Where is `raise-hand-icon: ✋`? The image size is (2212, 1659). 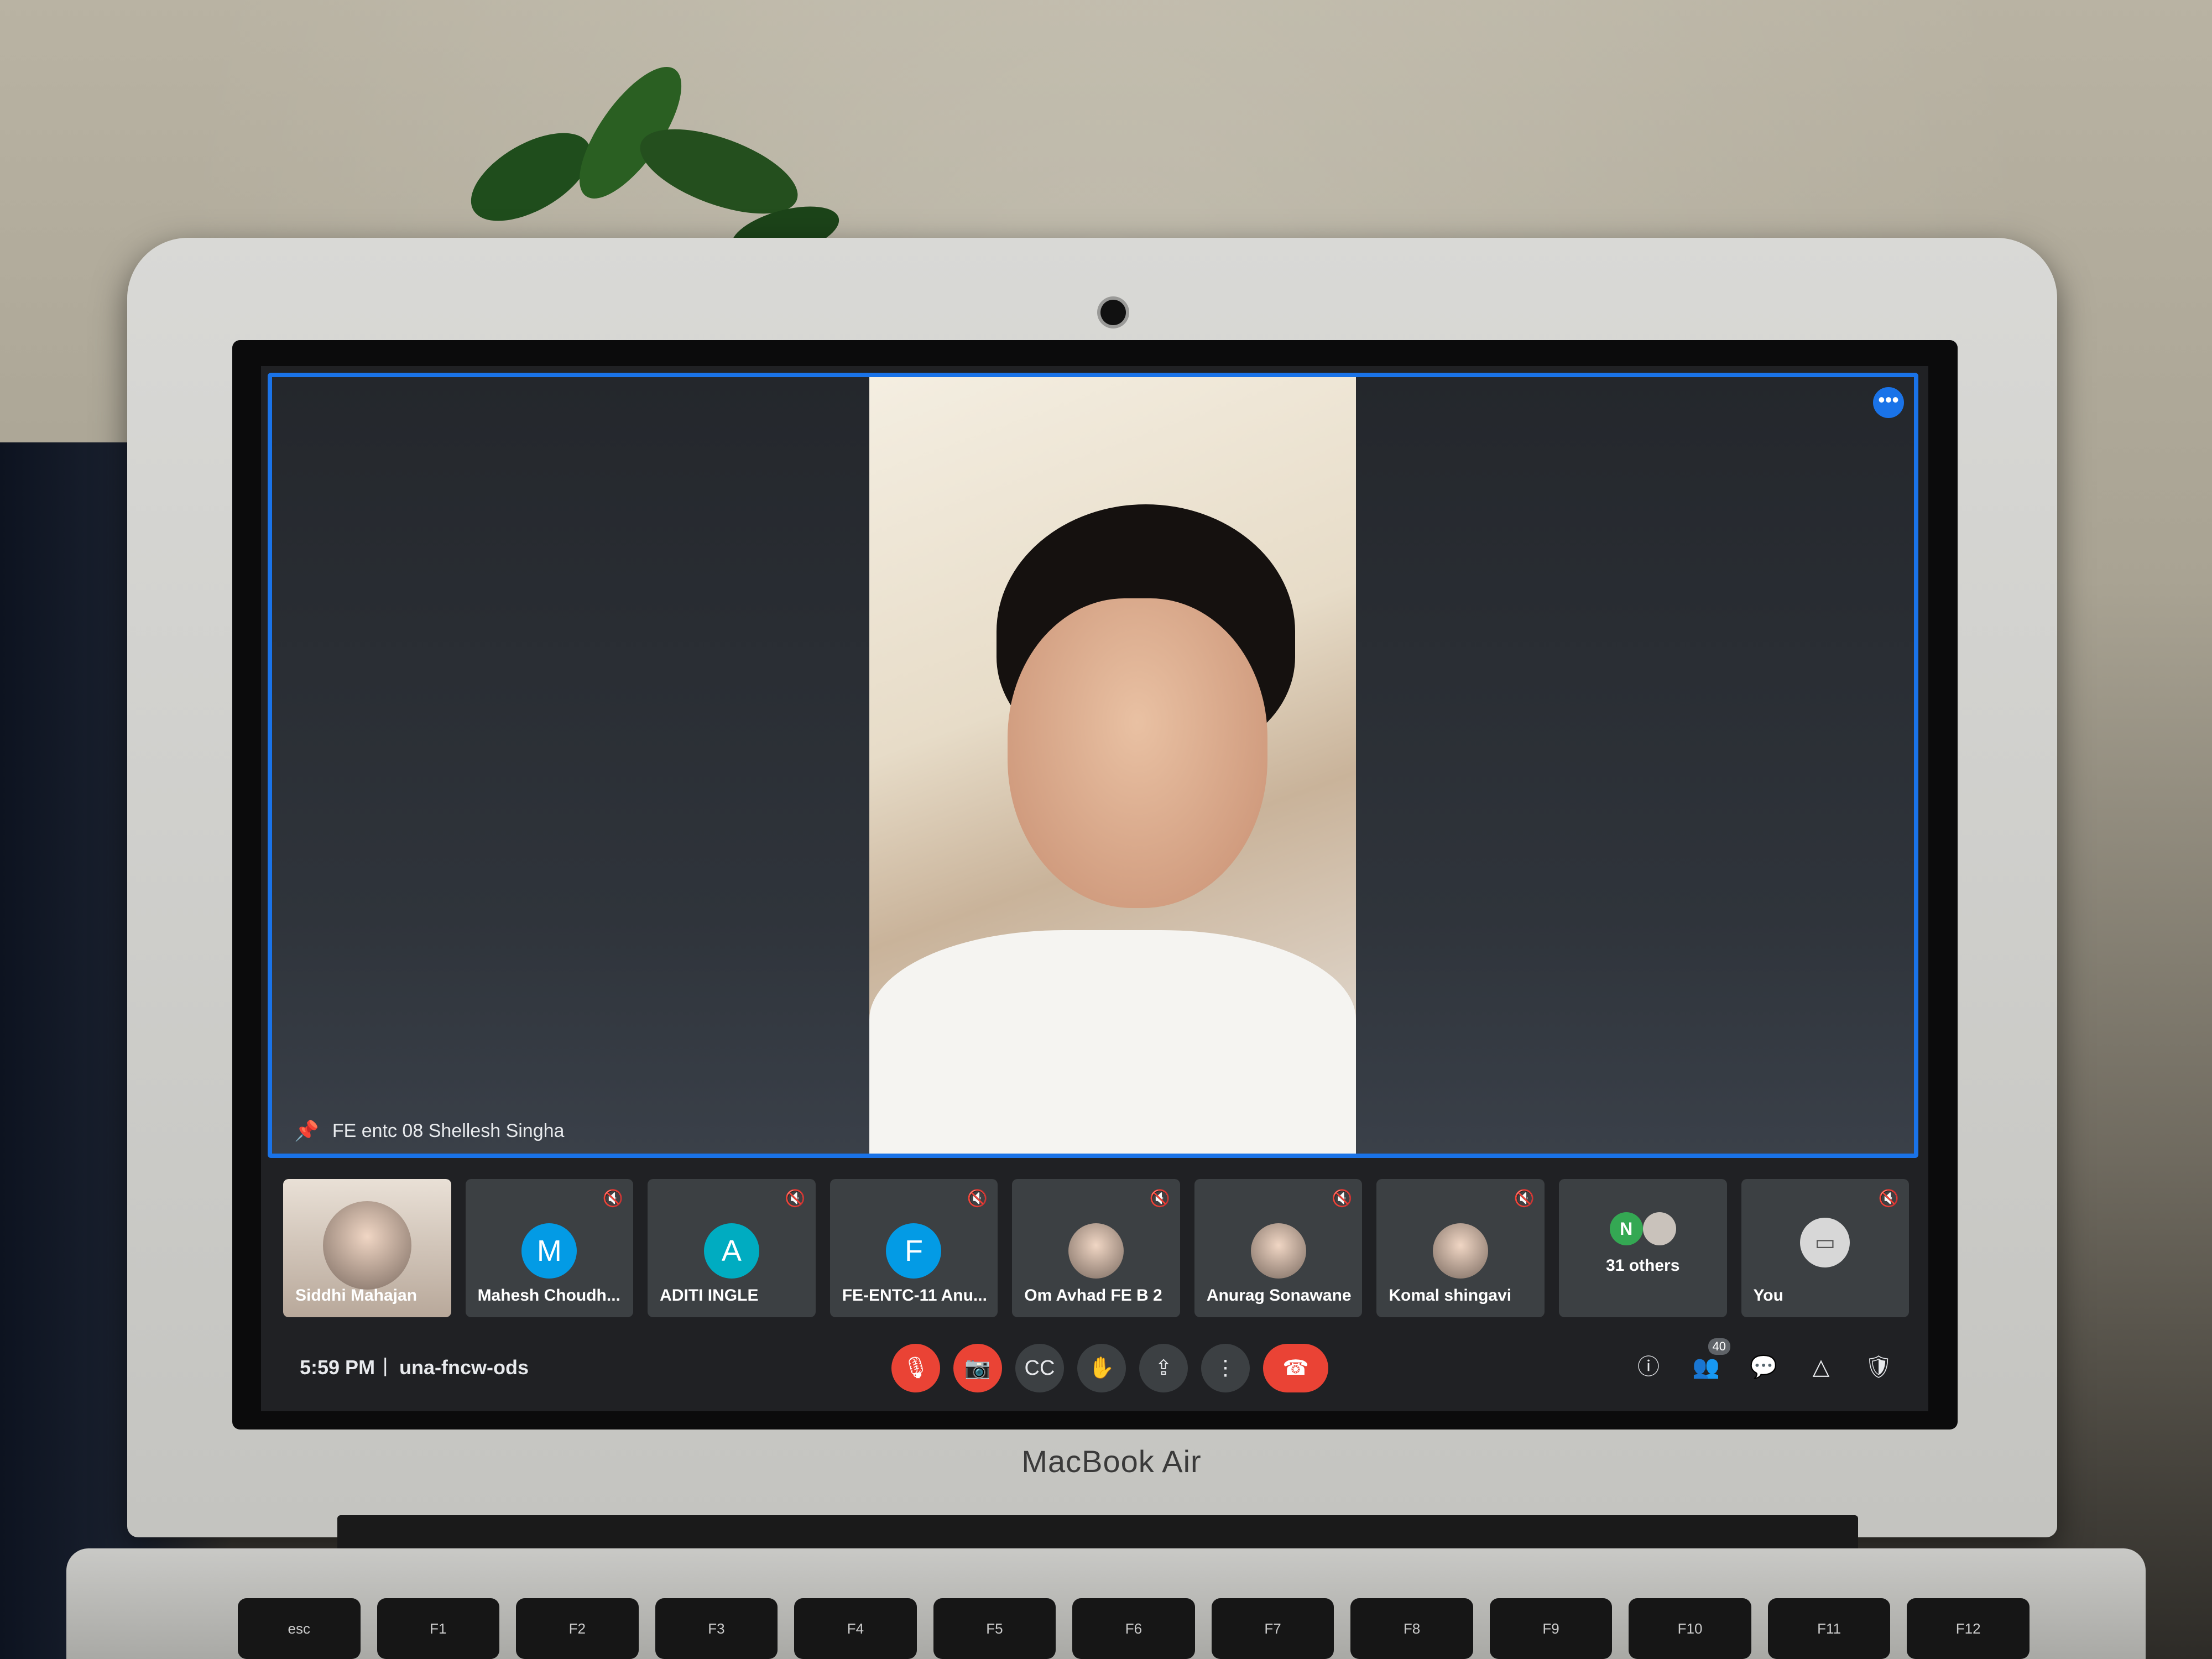 raise-hand-icon: ✋ is located at coordinates (1101, 1368).